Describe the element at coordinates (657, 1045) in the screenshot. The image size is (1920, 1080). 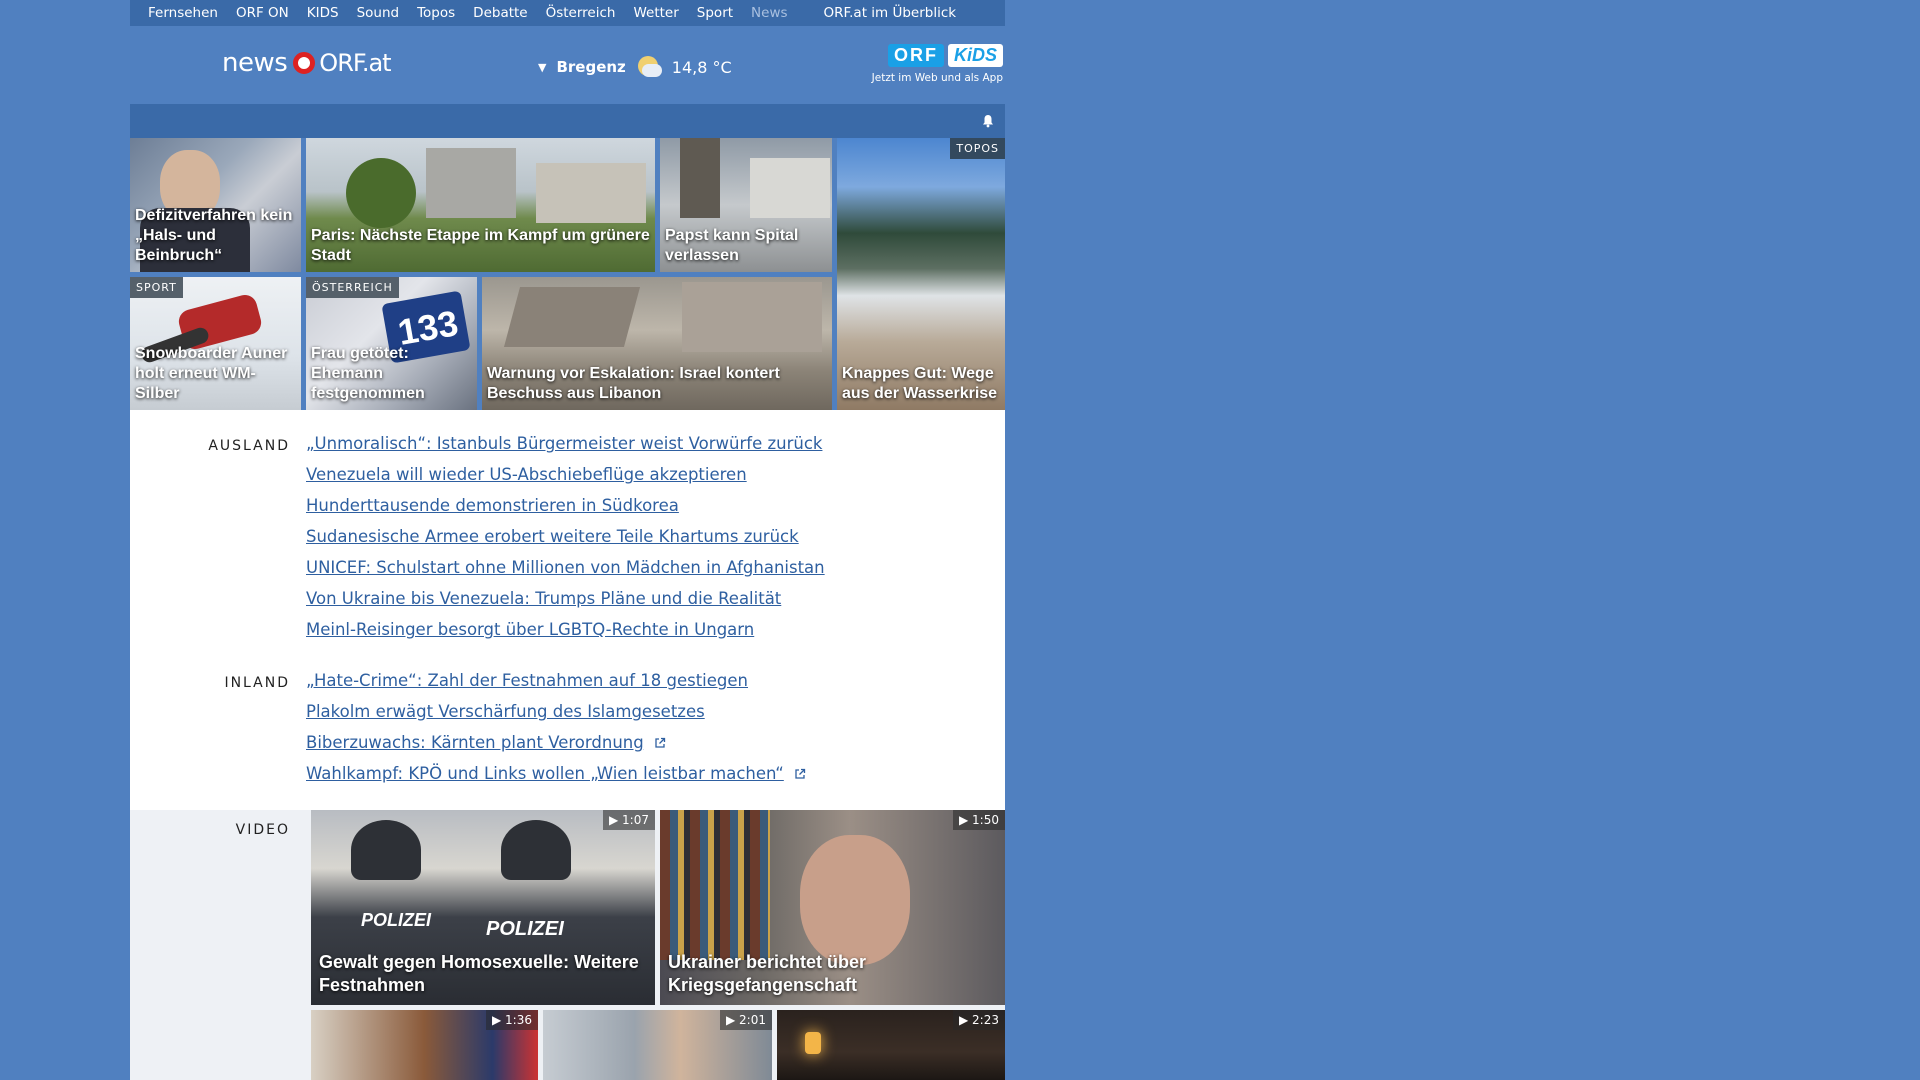
I see `video-tile: ▶ 2:01` at that location.